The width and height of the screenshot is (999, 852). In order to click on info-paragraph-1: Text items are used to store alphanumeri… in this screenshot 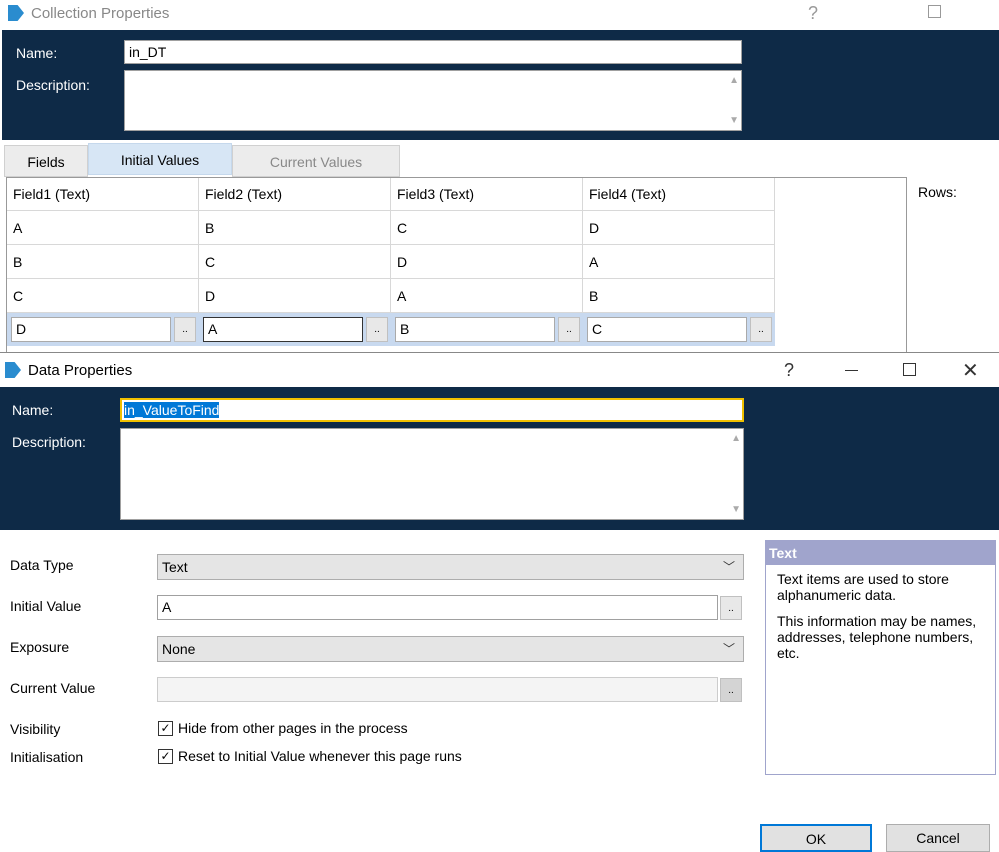, I will do `click(863, 587)`.